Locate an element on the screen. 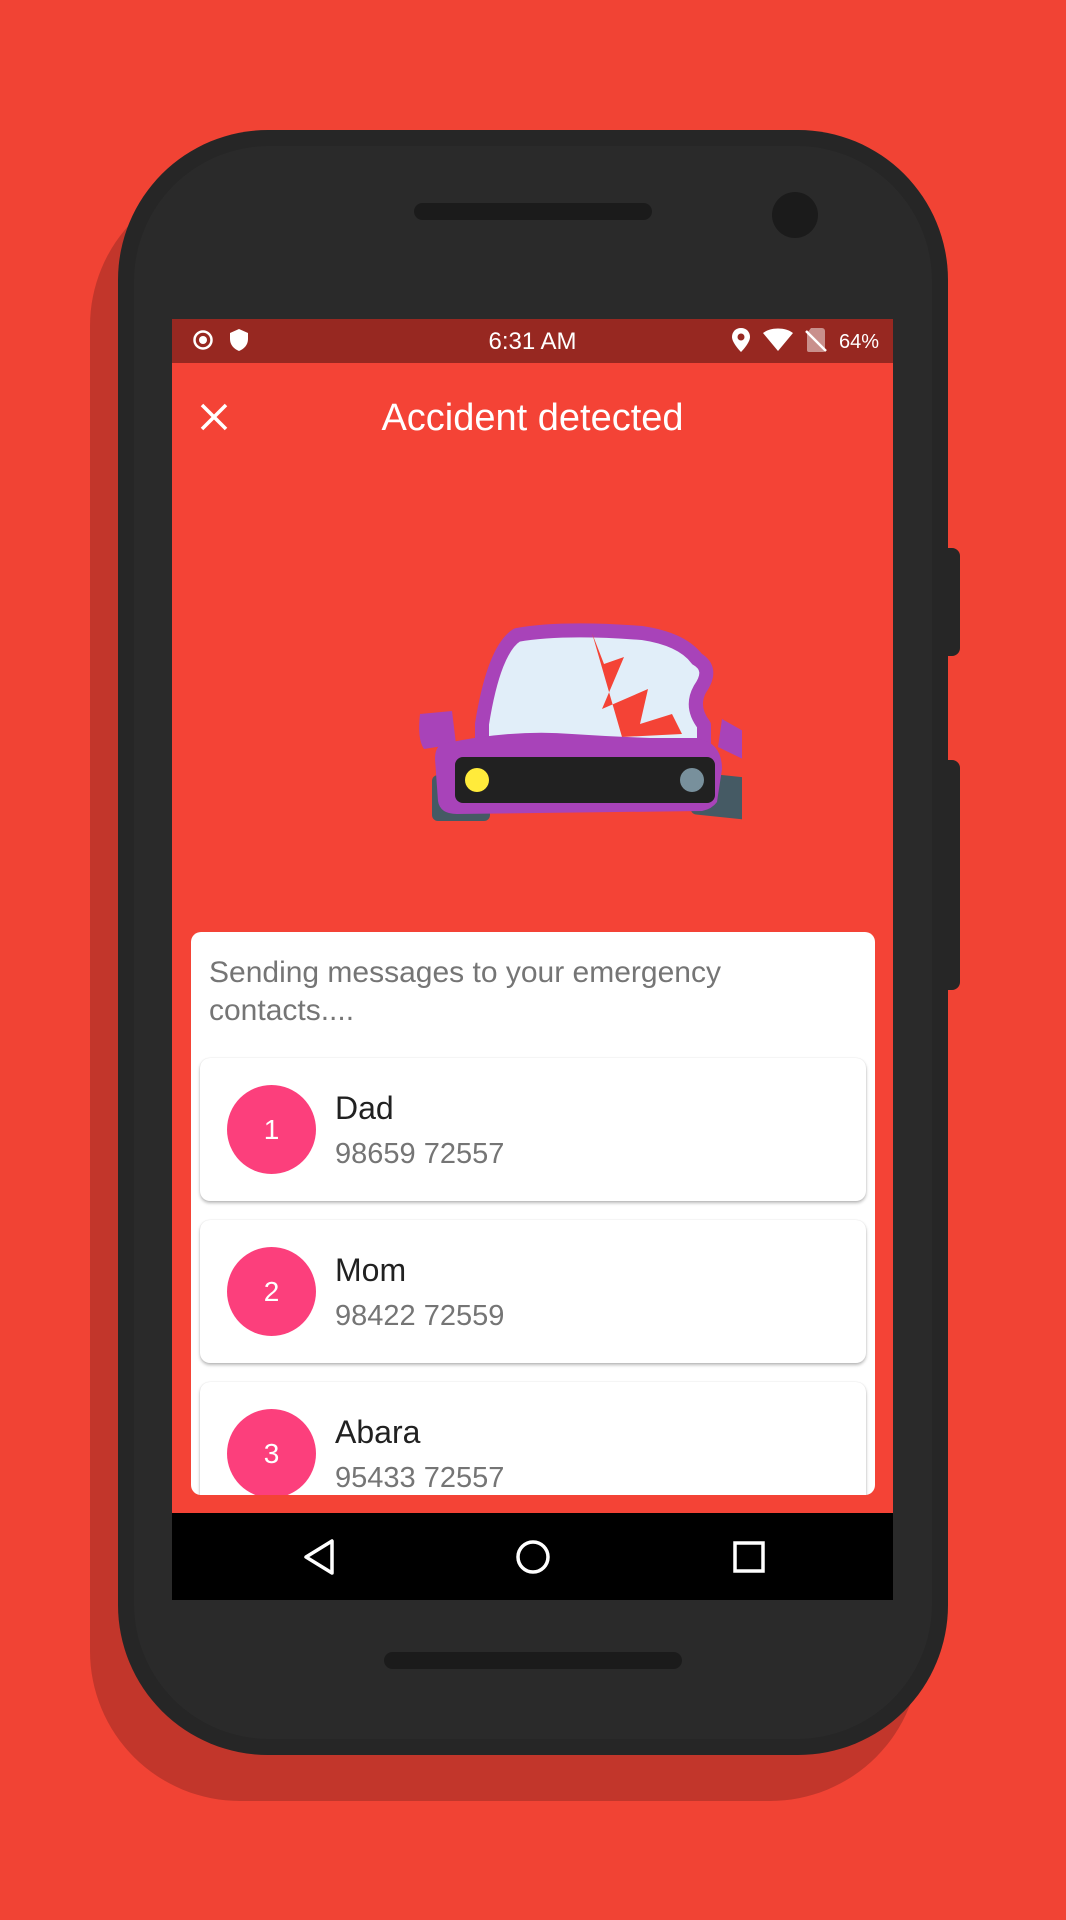 The height and width of the screenshot is (1920, 1066). phone-earpiece is located at coordinates (533, 211).